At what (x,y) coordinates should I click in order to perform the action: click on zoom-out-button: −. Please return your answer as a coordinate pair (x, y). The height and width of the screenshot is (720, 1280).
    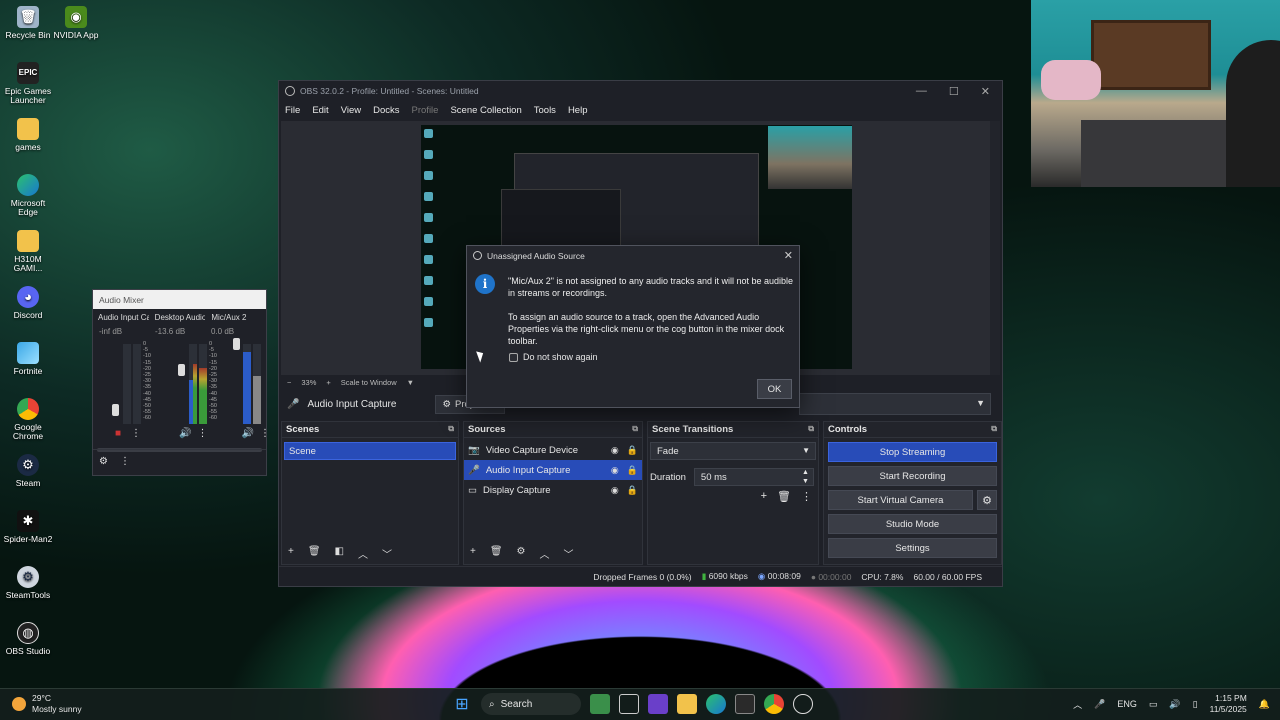
    Looking at the image, I should click on (289, 382).